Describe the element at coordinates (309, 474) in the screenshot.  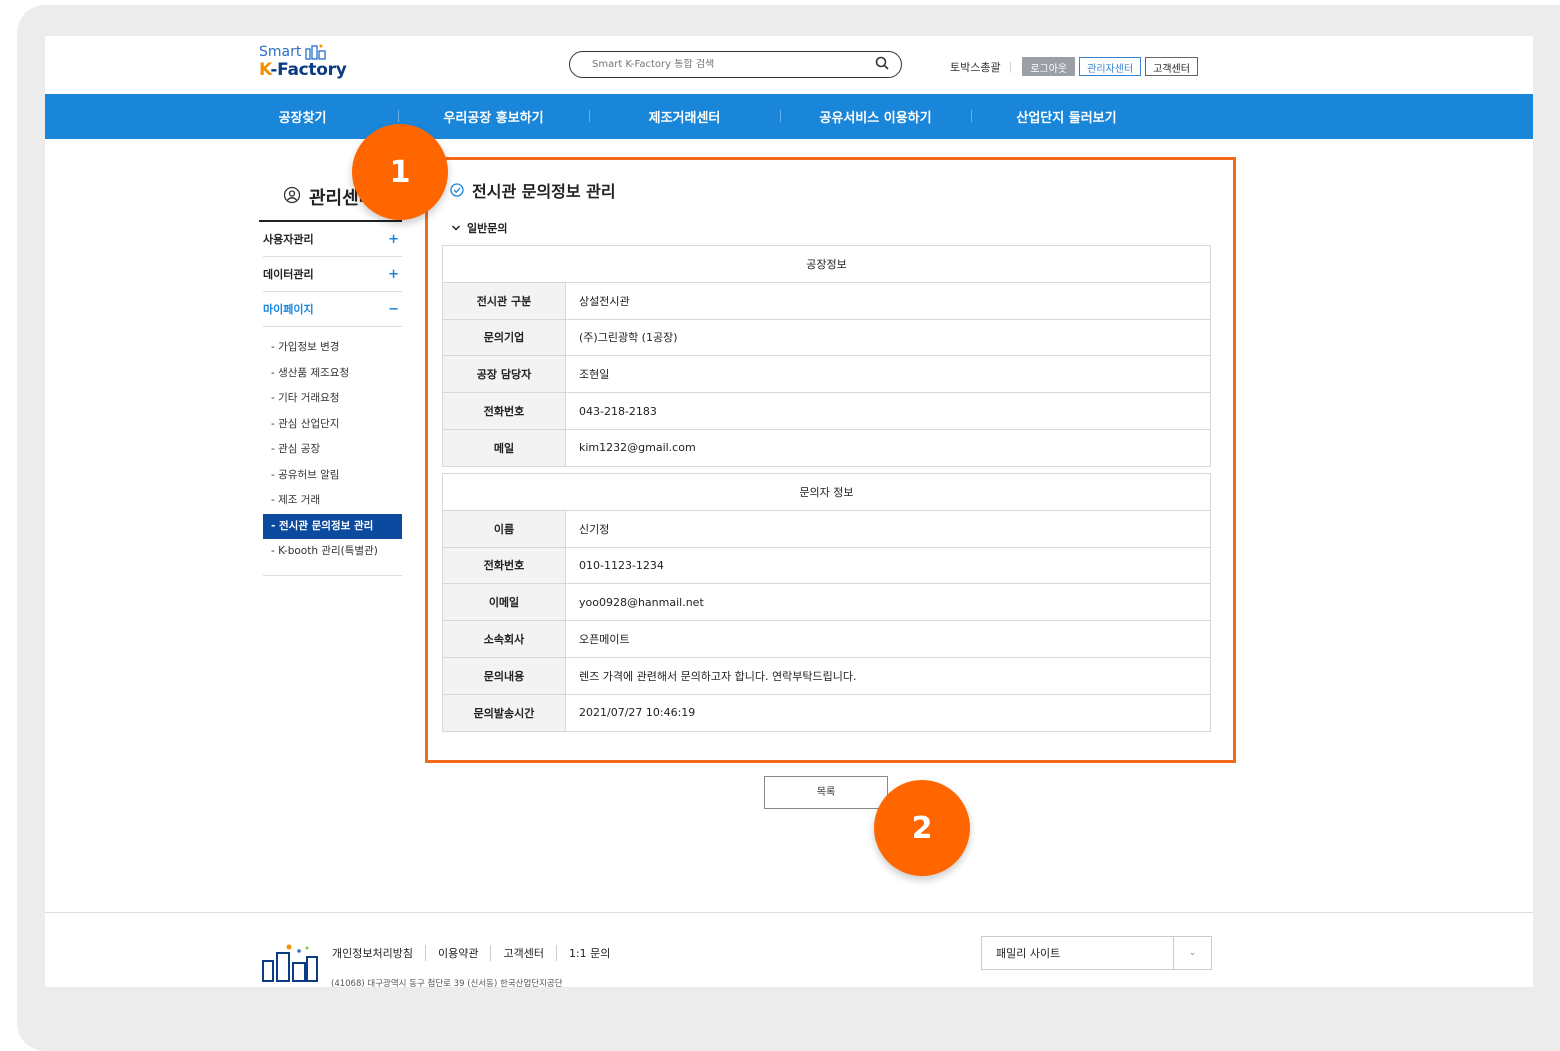
I see `sidebar-subitem-label: 공유허브 알림` at that location.